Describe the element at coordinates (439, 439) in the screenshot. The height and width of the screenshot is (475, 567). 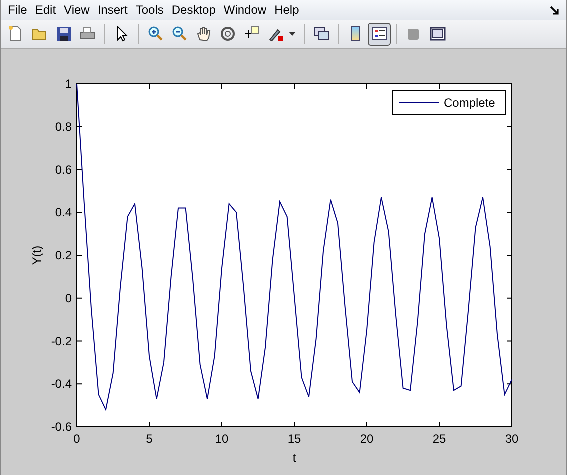
I see `x-tick-label: 25` at that location.